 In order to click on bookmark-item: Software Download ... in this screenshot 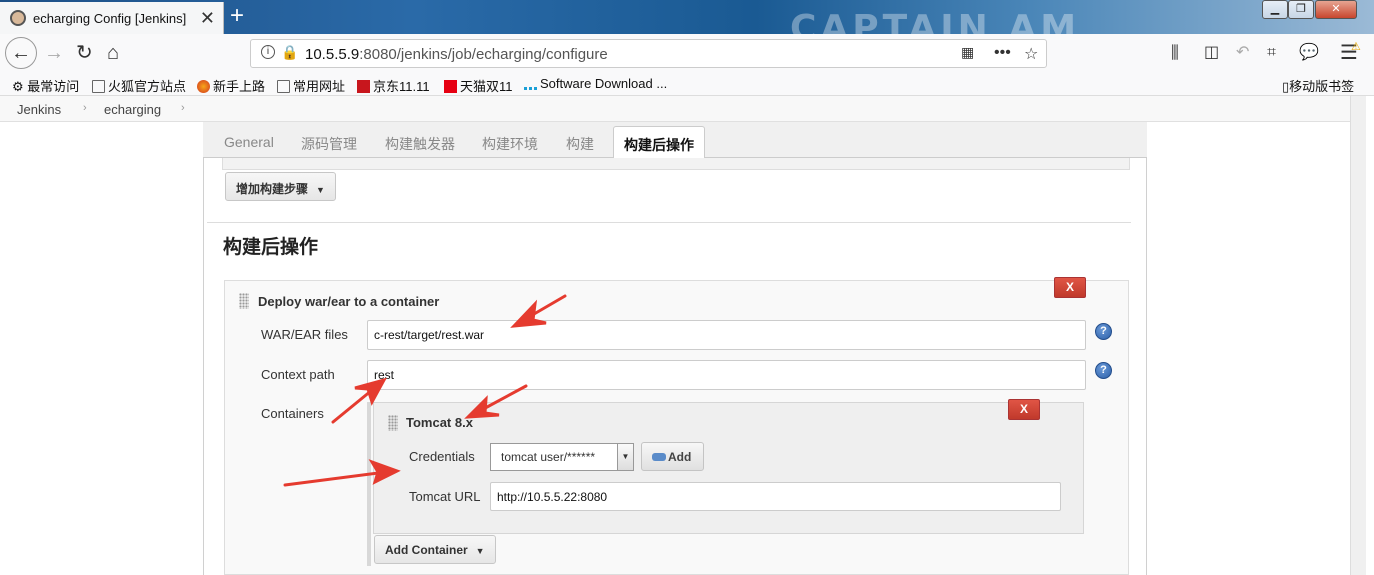, I will do `click(595, 83)`.